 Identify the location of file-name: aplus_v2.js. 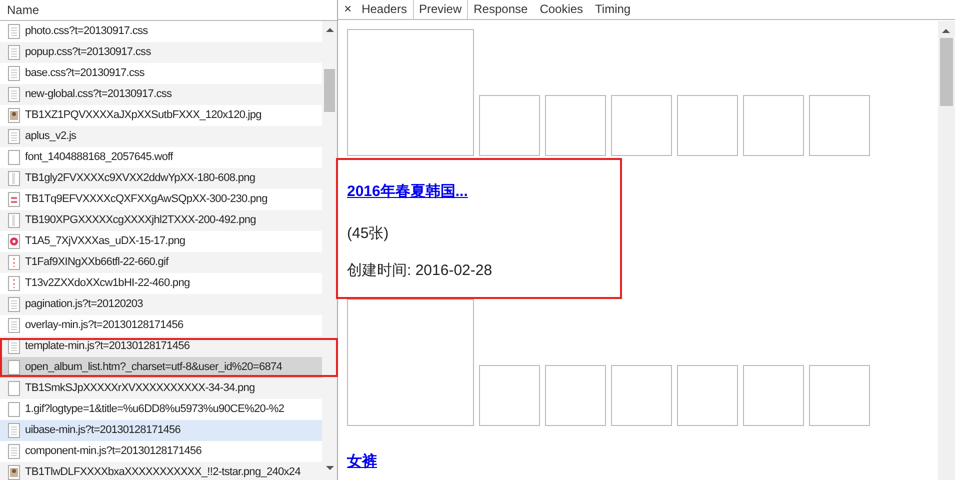
(50, 136).